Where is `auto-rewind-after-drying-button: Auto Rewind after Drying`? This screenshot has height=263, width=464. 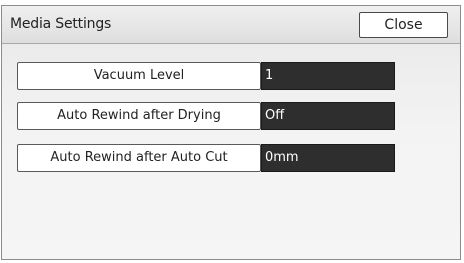 auto-rewind-after-drying-button: Auto Rewind after Drying is located at coordinates (139, 116).